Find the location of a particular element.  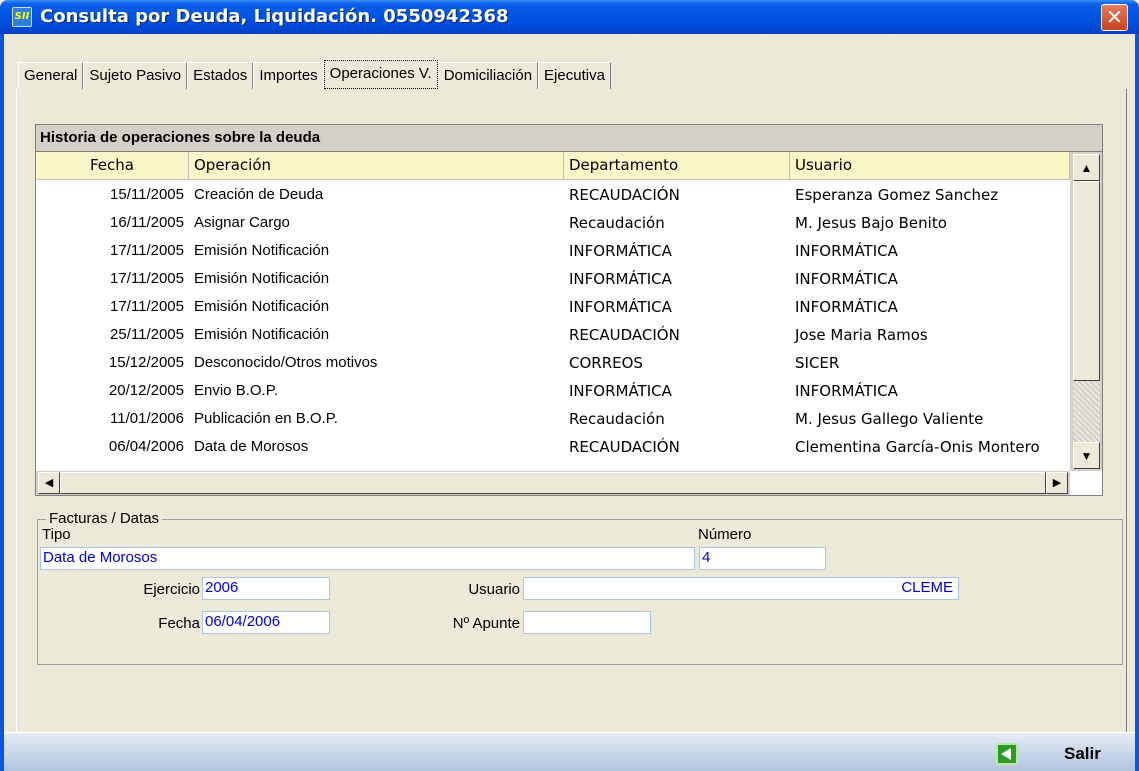

horizontal-scrollbar: ◀ ▶ is located at coordinates (553, 483).